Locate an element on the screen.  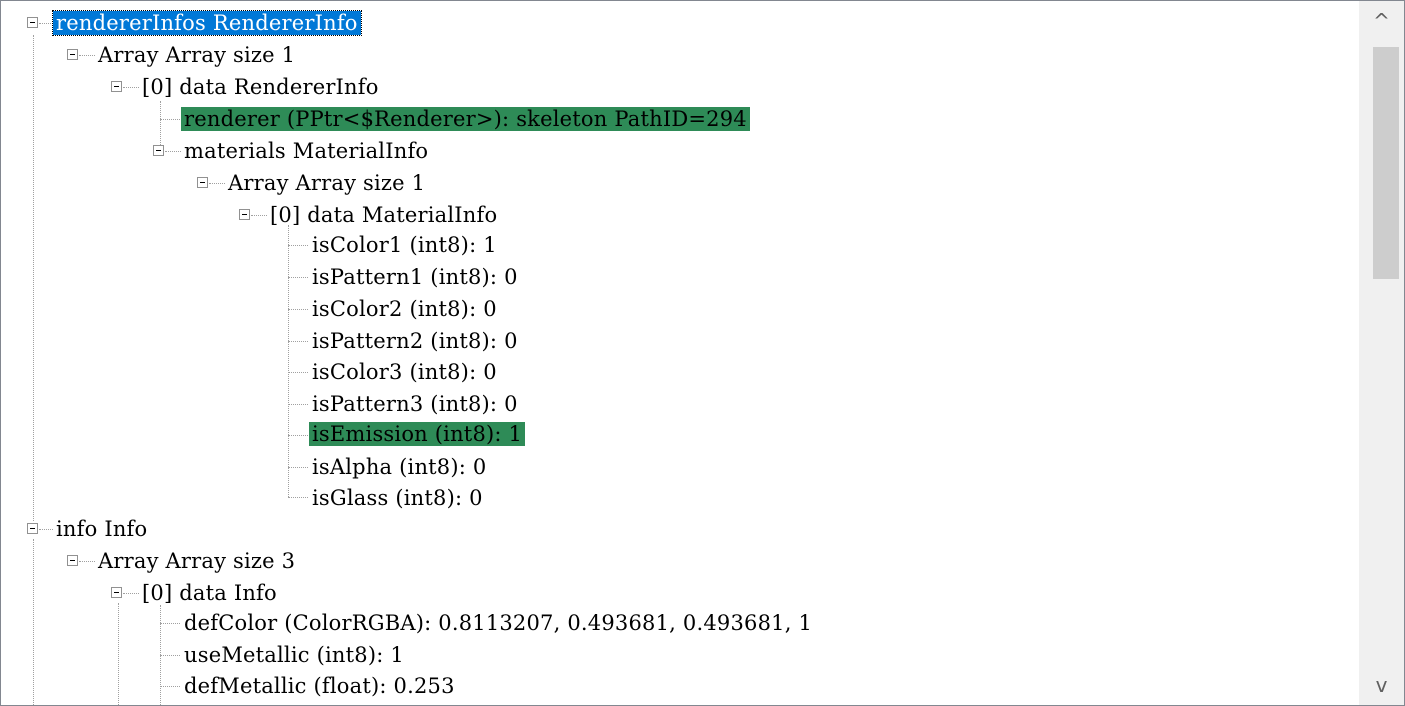
tree-node-info-array: Array Array size 3 is located at coordinates (196, 561).